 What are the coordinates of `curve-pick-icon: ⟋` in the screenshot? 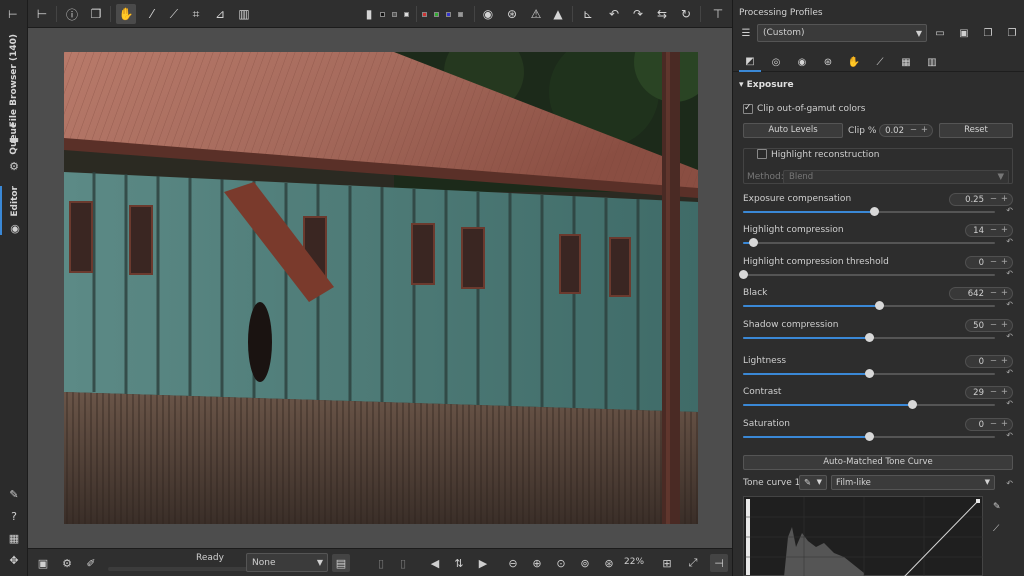 It's located at (1000, 531).